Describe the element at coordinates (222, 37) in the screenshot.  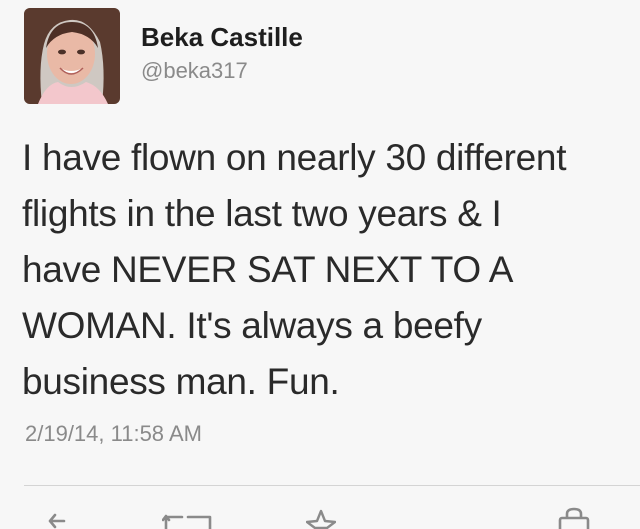
I see `author-display-name: Beka Castille` at that location.